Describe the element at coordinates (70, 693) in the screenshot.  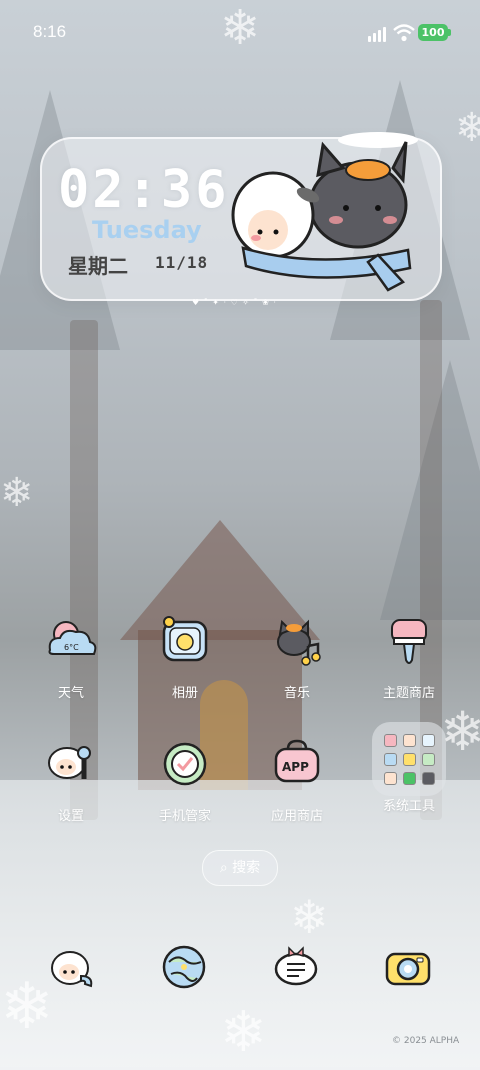
I see `app-label: 天气` at that location.